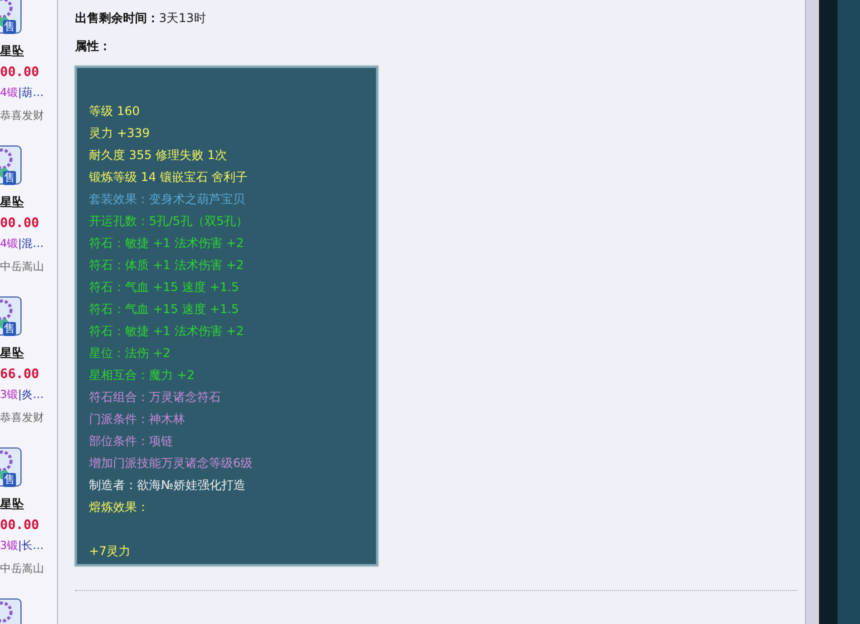  Describe the element at coordinates (110, 551) in the screenshot. I see `attribute-line: +7灵力` at that location.